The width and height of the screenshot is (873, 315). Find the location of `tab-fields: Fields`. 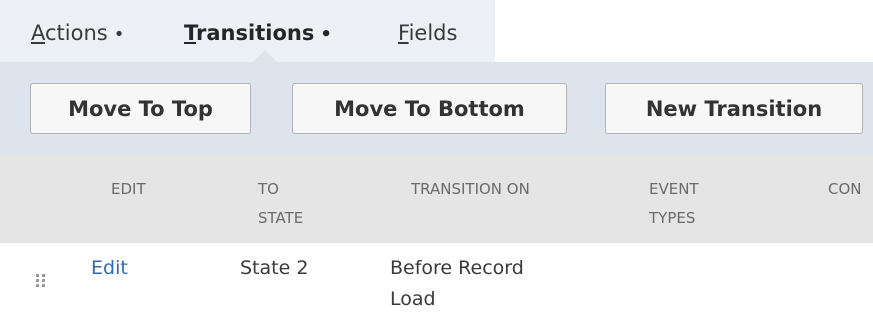

tab-fields: Fields is located at coordinates (427, 33).